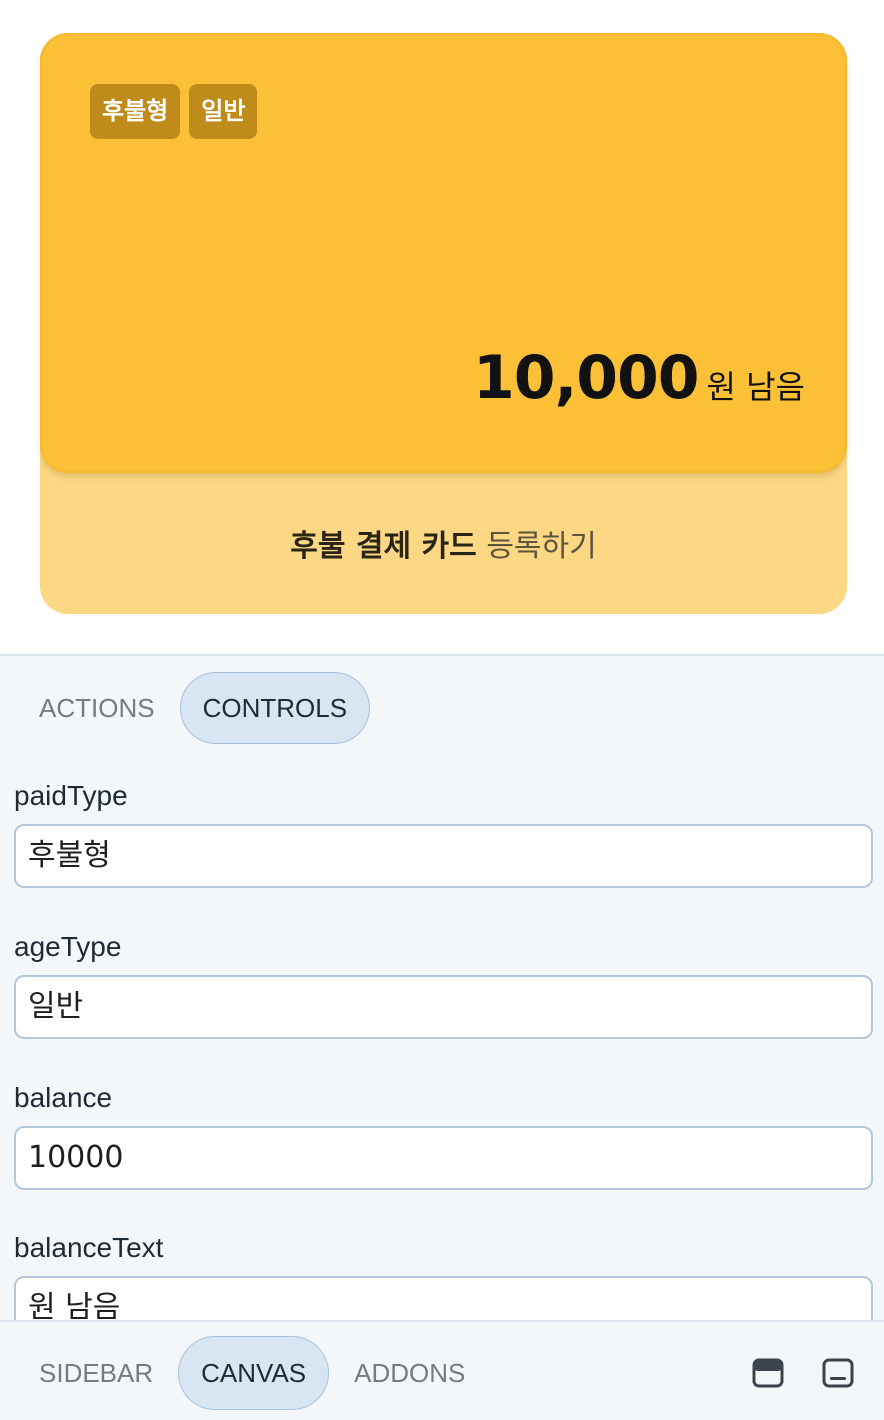 This screenshot has height=1420, width=884. I want to click on paidtype-input: 후불형, so click(443, 856).